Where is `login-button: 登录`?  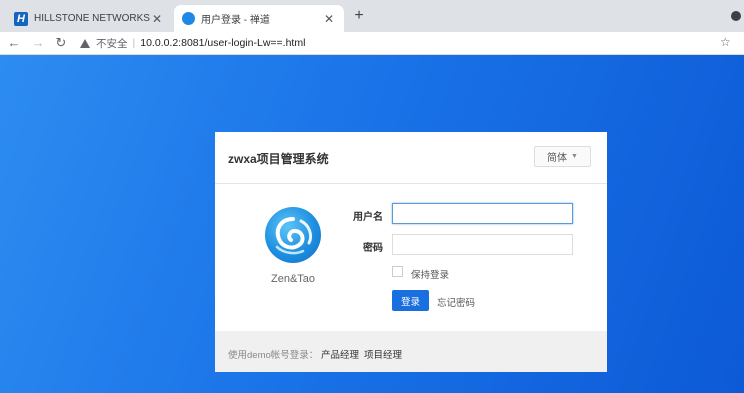
login-button: 登录 is located at coordinates (410, 300).